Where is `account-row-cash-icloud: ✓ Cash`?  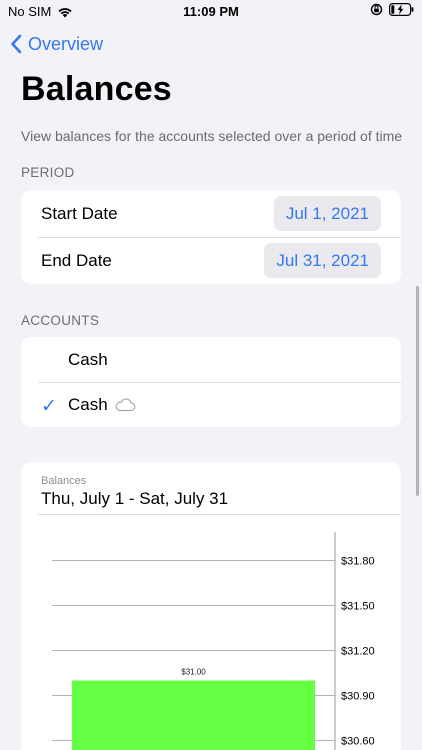 account-row-cash-icloud: ✓ Cash is located at coordinates (211, 404).